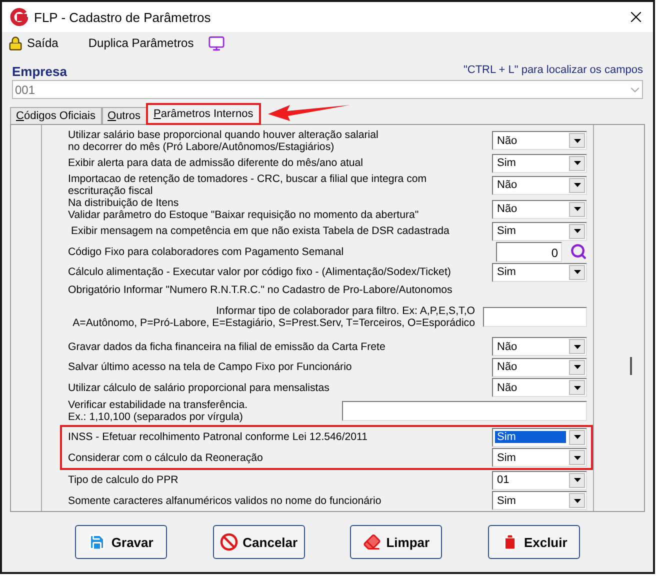 This screenshot has height=578, width=661. I want to click on action-button: Limpar, so click(396, 542).